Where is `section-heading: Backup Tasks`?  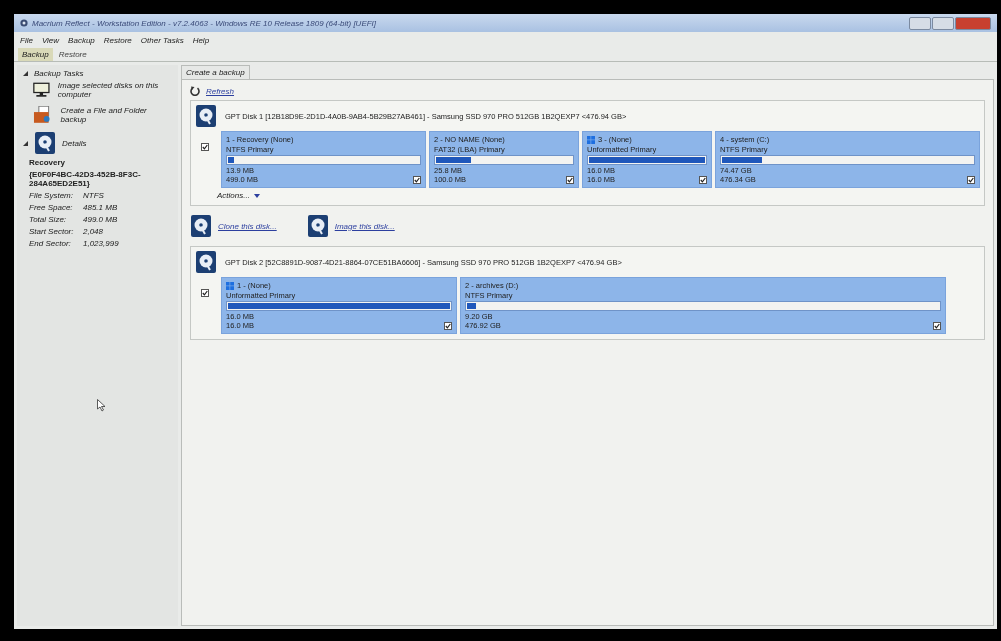
section-heading: Backup Tasks is located at coordinates (59, 73).